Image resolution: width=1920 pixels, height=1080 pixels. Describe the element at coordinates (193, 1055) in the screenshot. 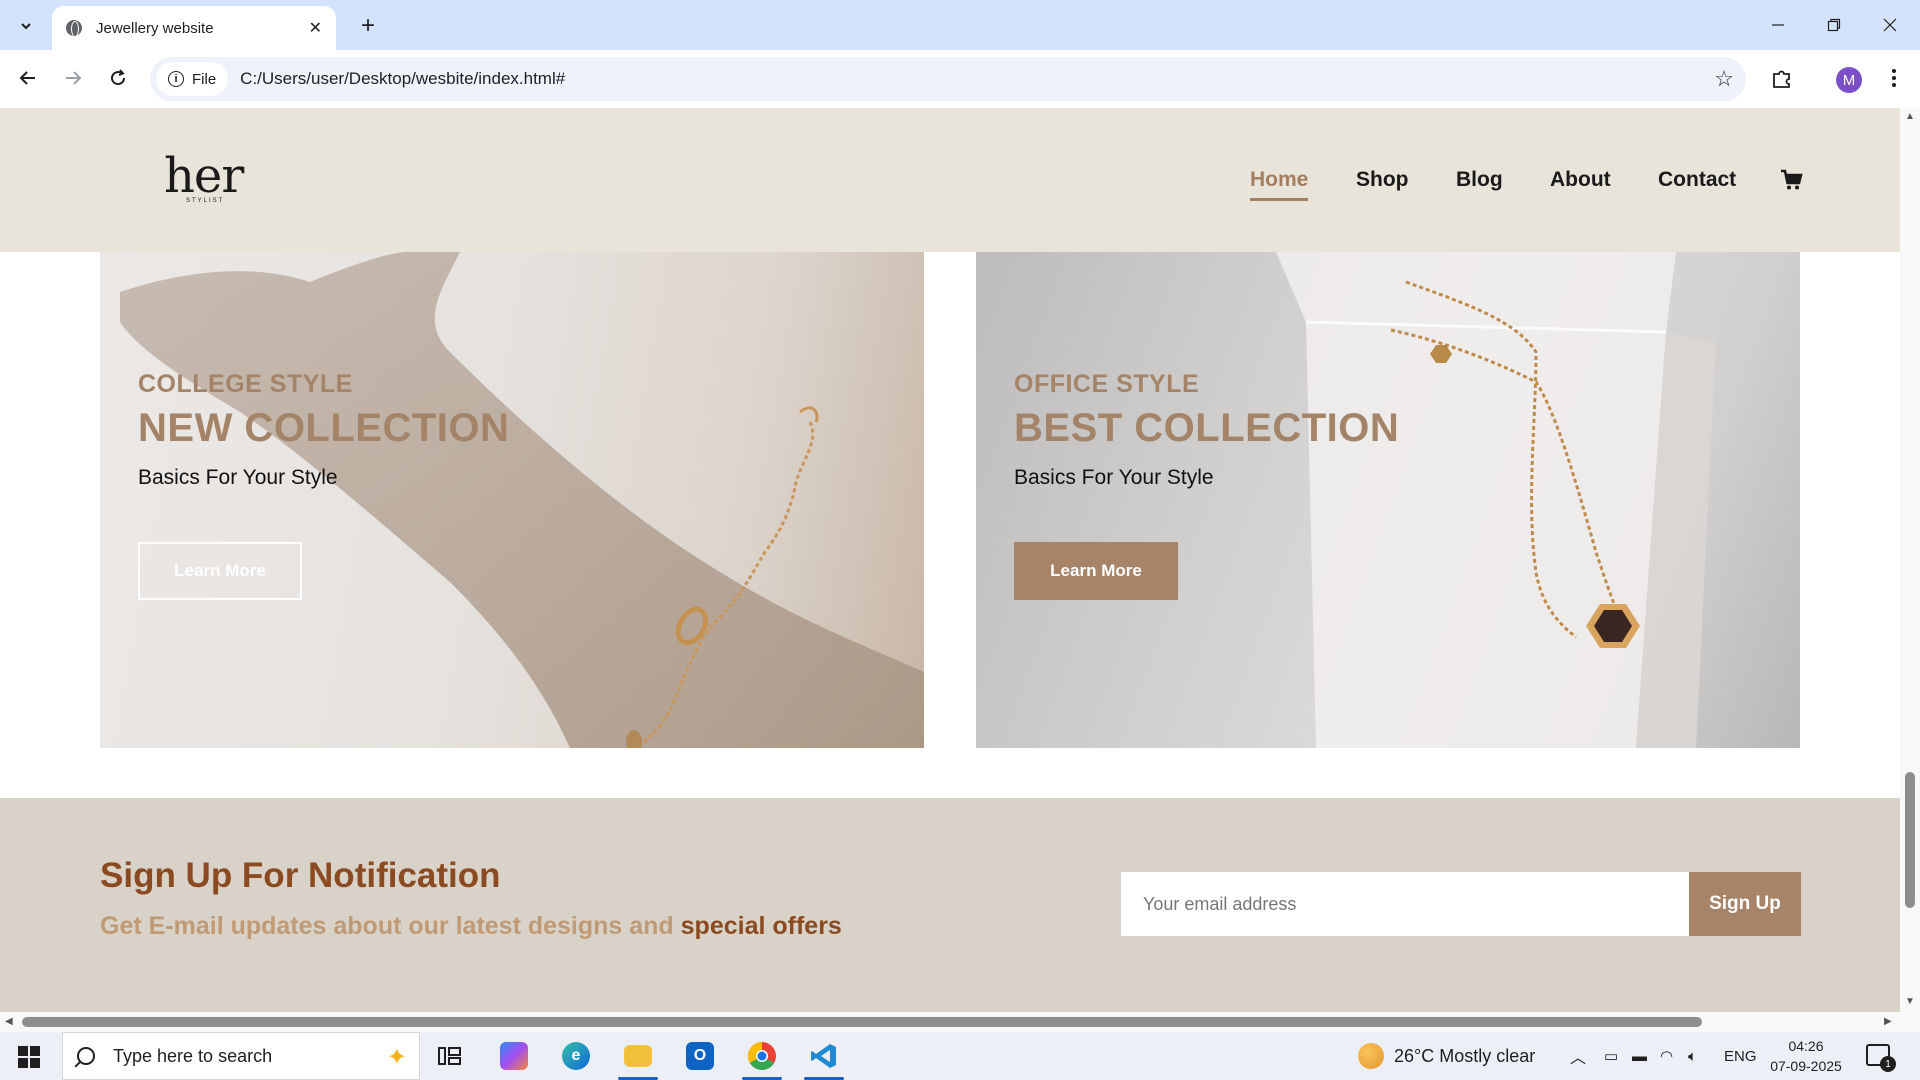

I see `taskbar-search-placeholder: Type here to search` at that location.